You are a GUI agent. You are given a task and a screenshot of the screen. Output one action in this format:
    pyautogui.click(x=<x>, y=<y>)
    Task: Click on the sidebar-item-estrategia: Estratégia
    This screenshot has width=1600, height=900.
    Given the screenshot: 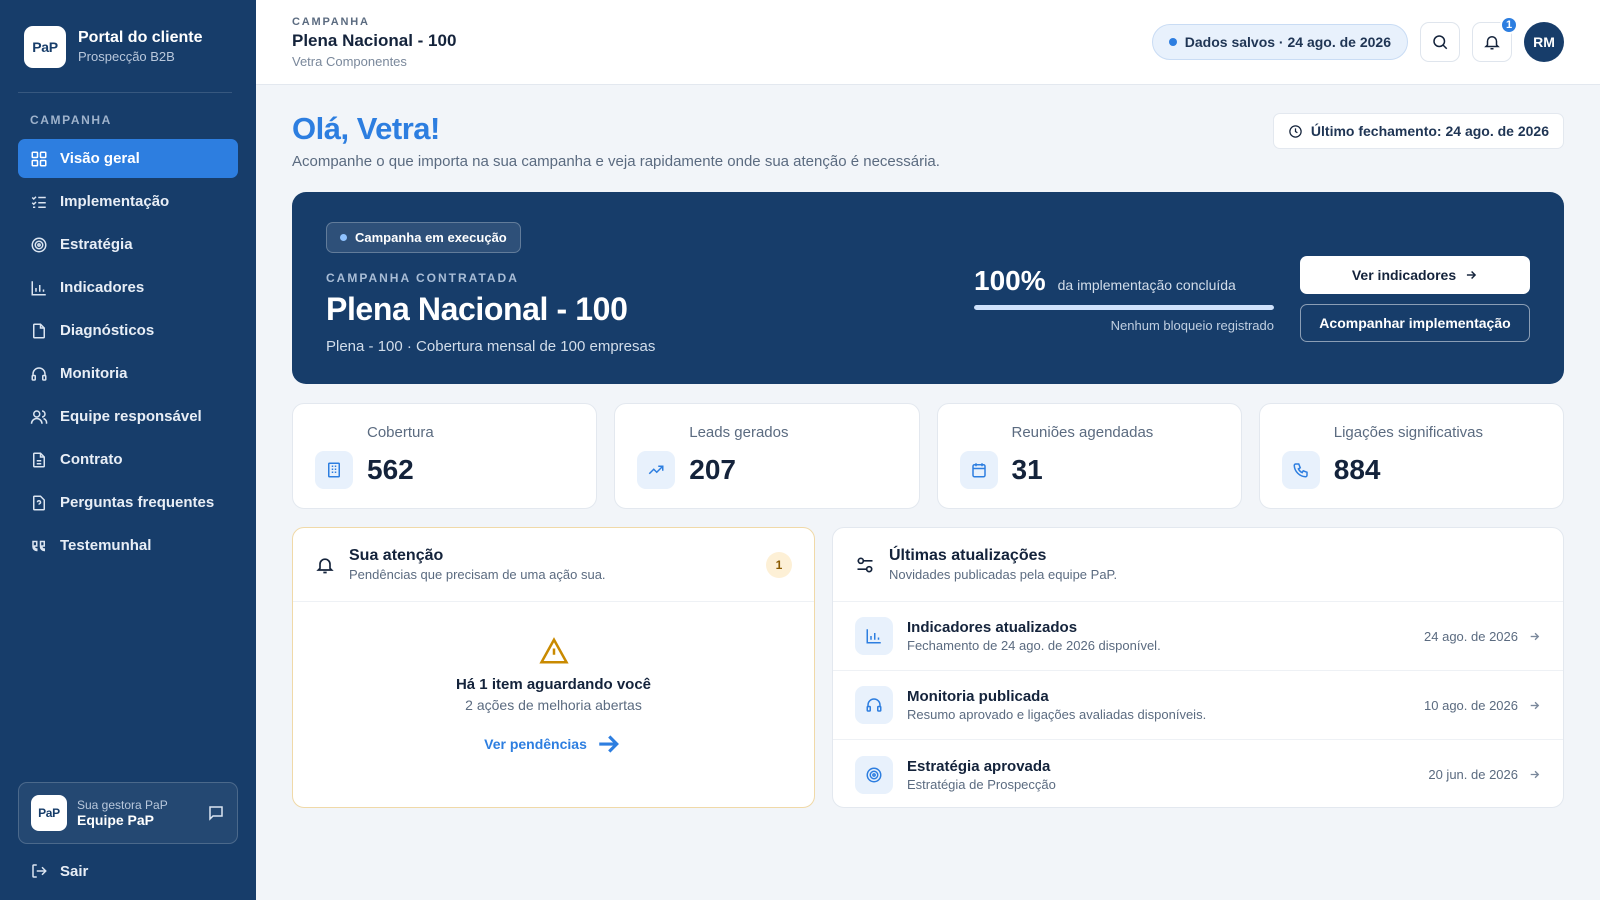 What is the action you would take?
    pyautogui.click(x=128, y=244)
    